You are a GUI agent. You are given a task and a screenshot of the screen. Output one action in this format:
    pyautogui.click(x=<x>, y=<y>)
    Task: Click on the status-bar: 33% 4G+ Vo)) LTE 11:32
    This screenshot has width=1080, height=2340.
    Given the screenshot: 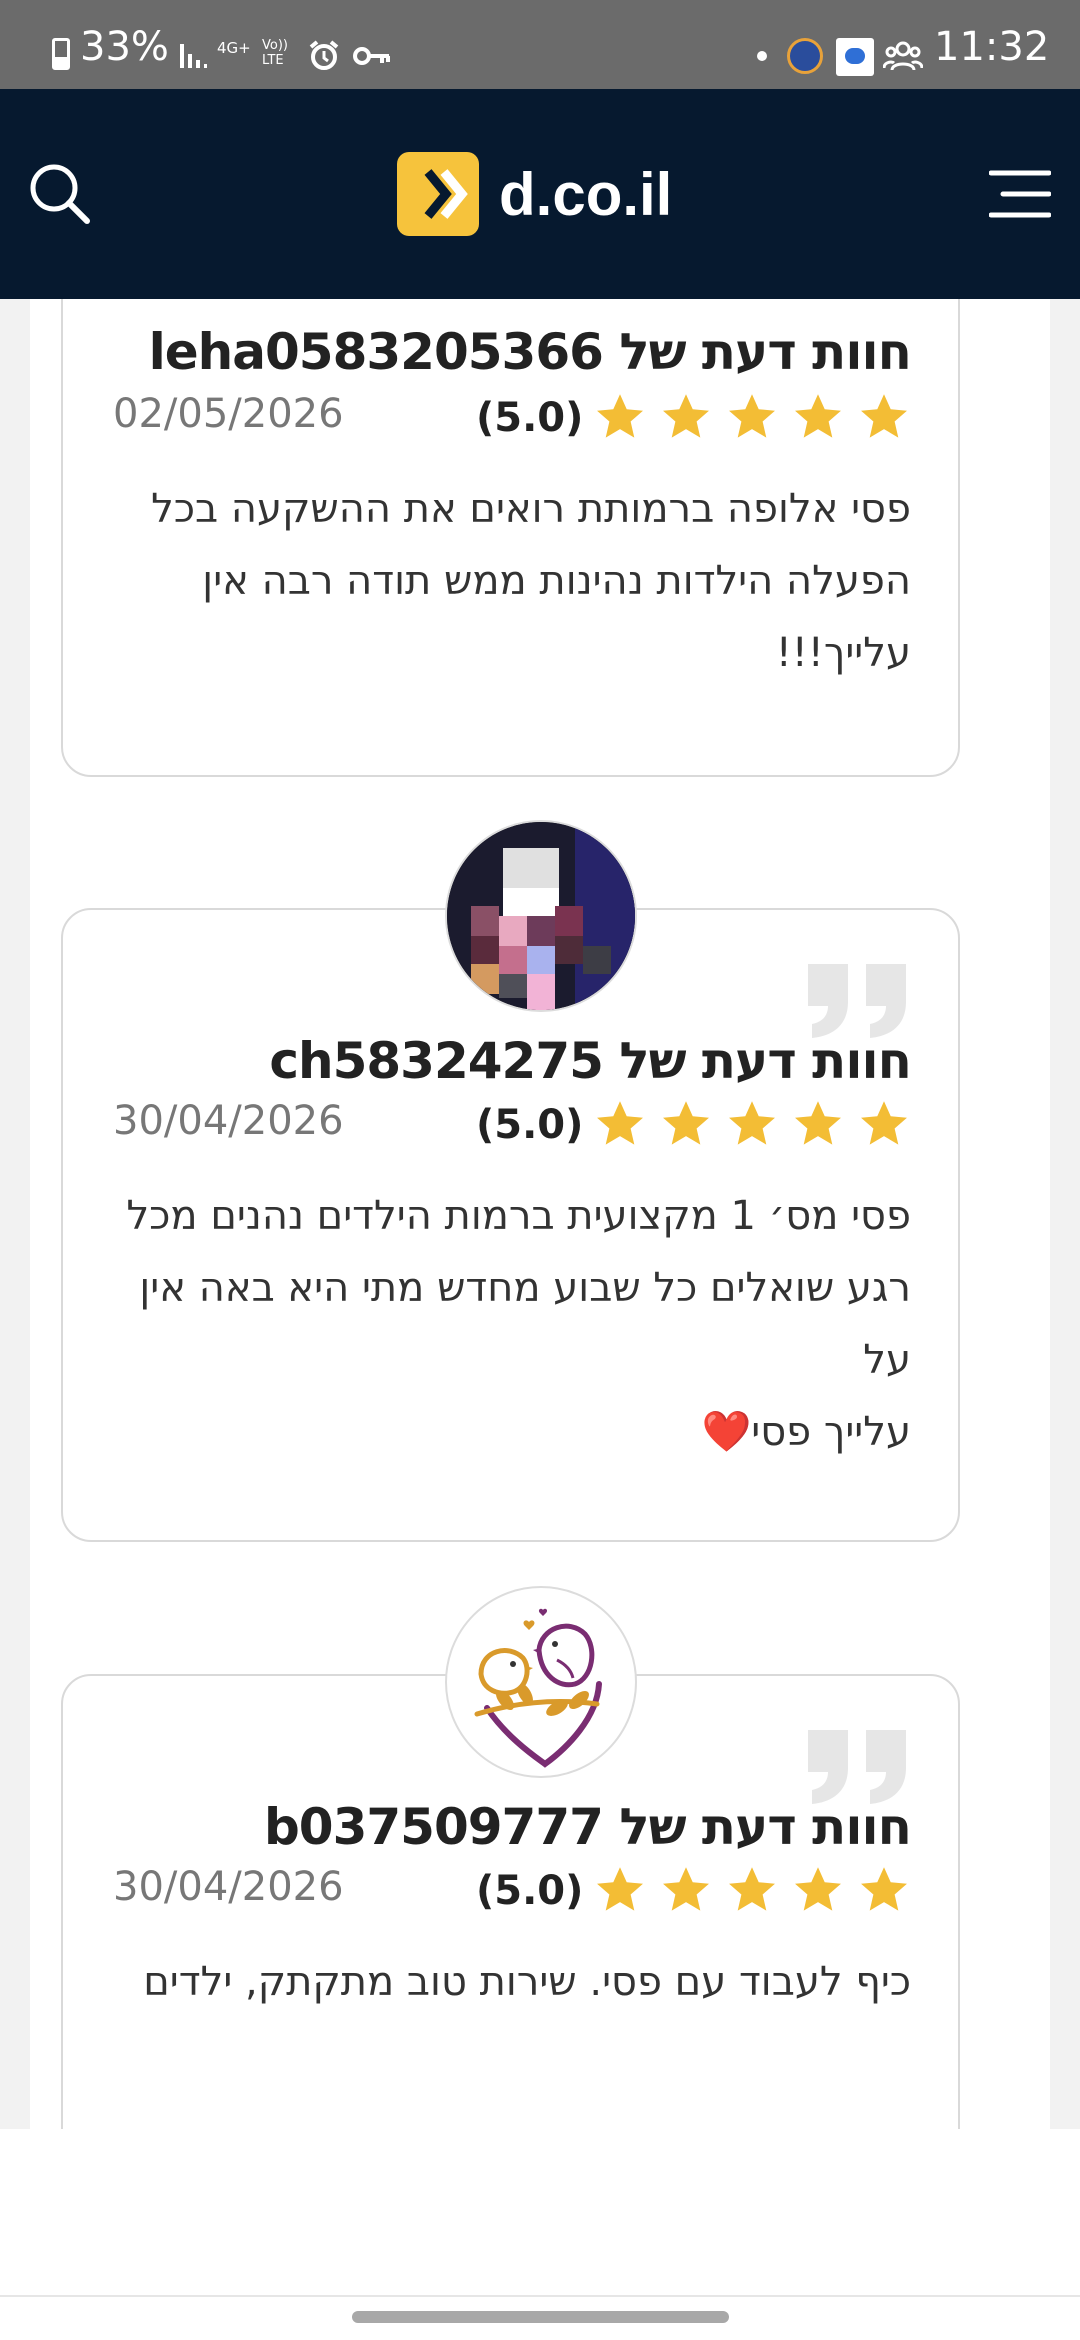 What is the action you would take?
    pyautogui.click(x=540, y=44)
    